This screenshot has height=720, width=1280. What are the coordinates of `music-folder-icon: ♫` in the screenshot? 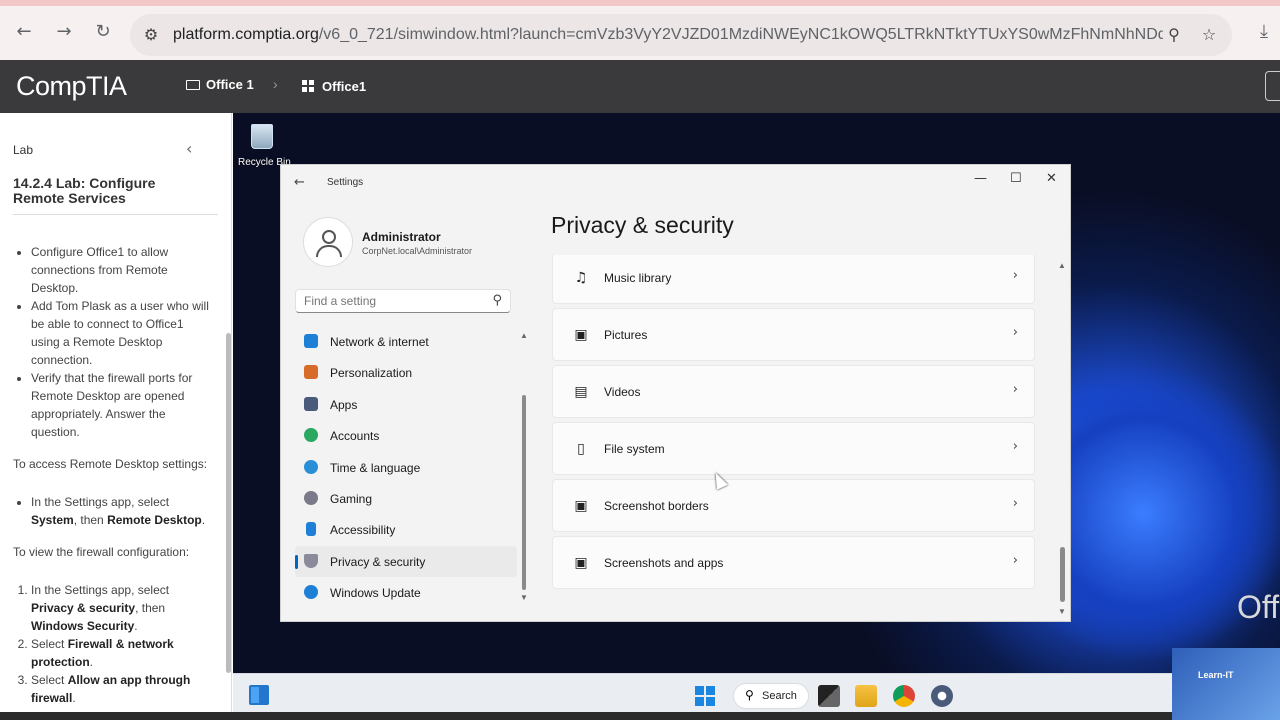 It's located at (581, 278).